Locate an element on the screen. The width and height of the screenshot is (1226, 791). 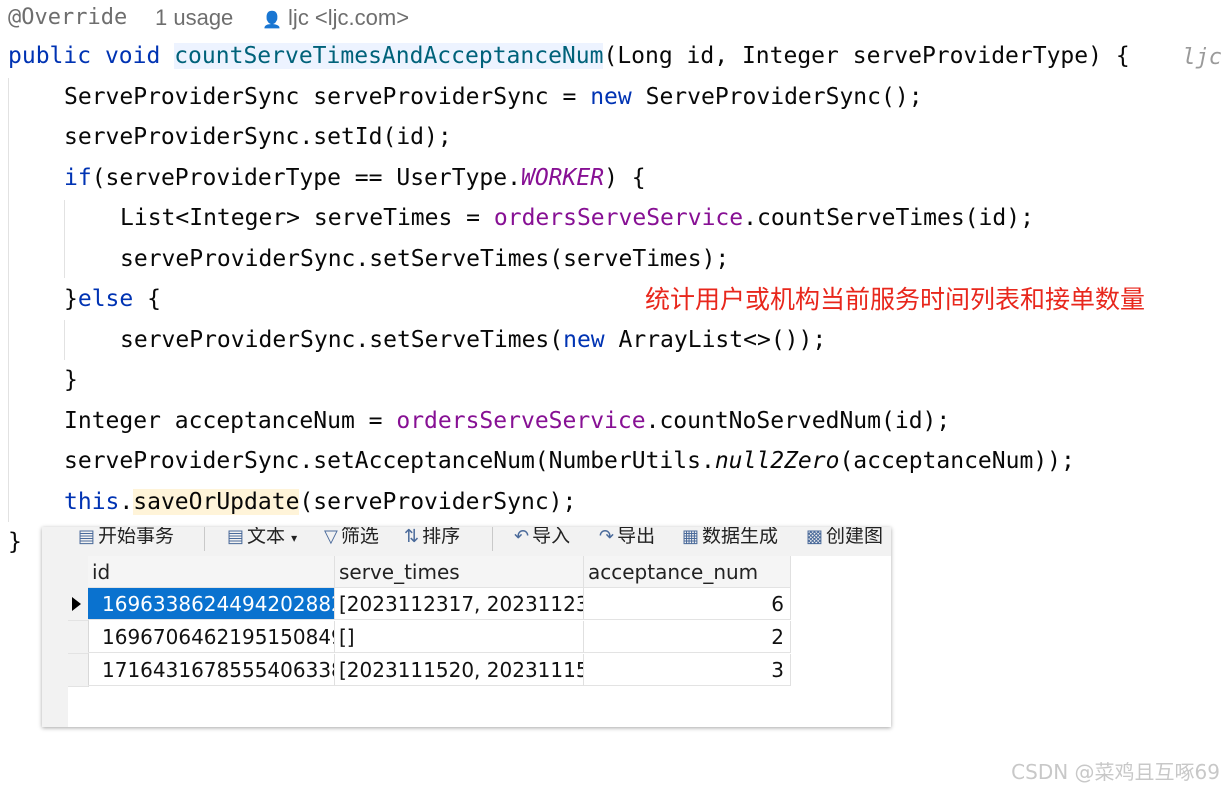
table-cell: 6 is located at coordinates (687, 604).